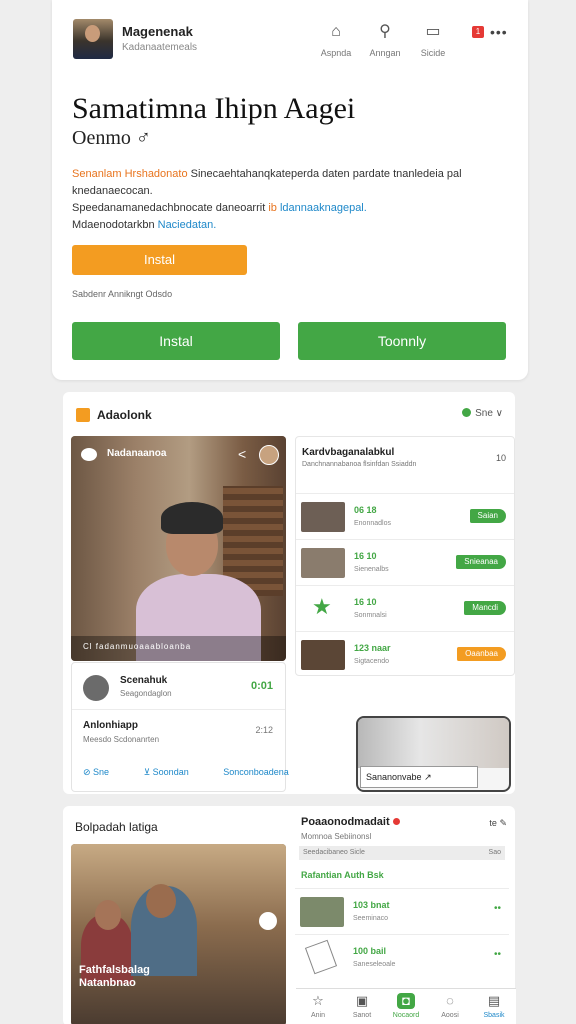  I want to click on cursor-icon: ↗, so click(428, 777).